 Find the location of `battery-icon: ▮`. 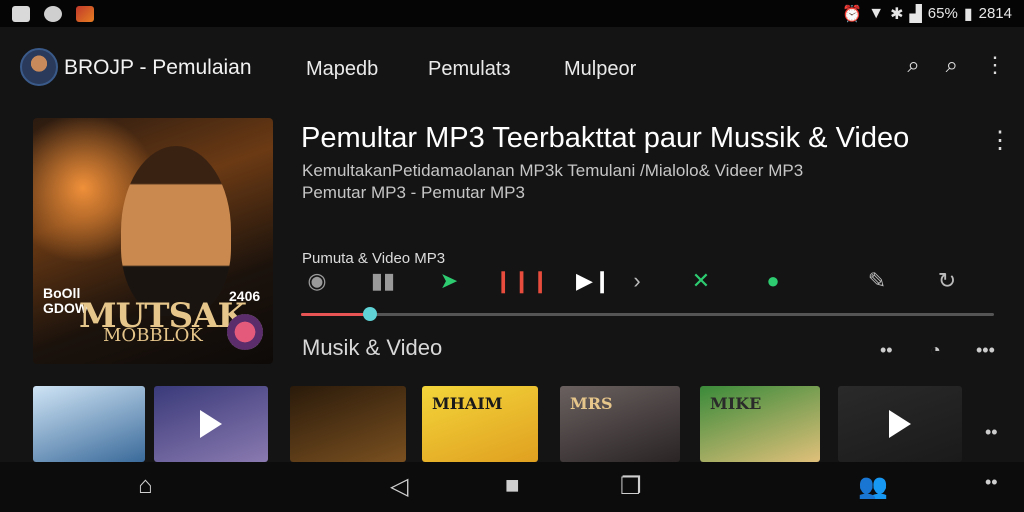

battery-icon: ▮ is located at coordinates (968, 14).